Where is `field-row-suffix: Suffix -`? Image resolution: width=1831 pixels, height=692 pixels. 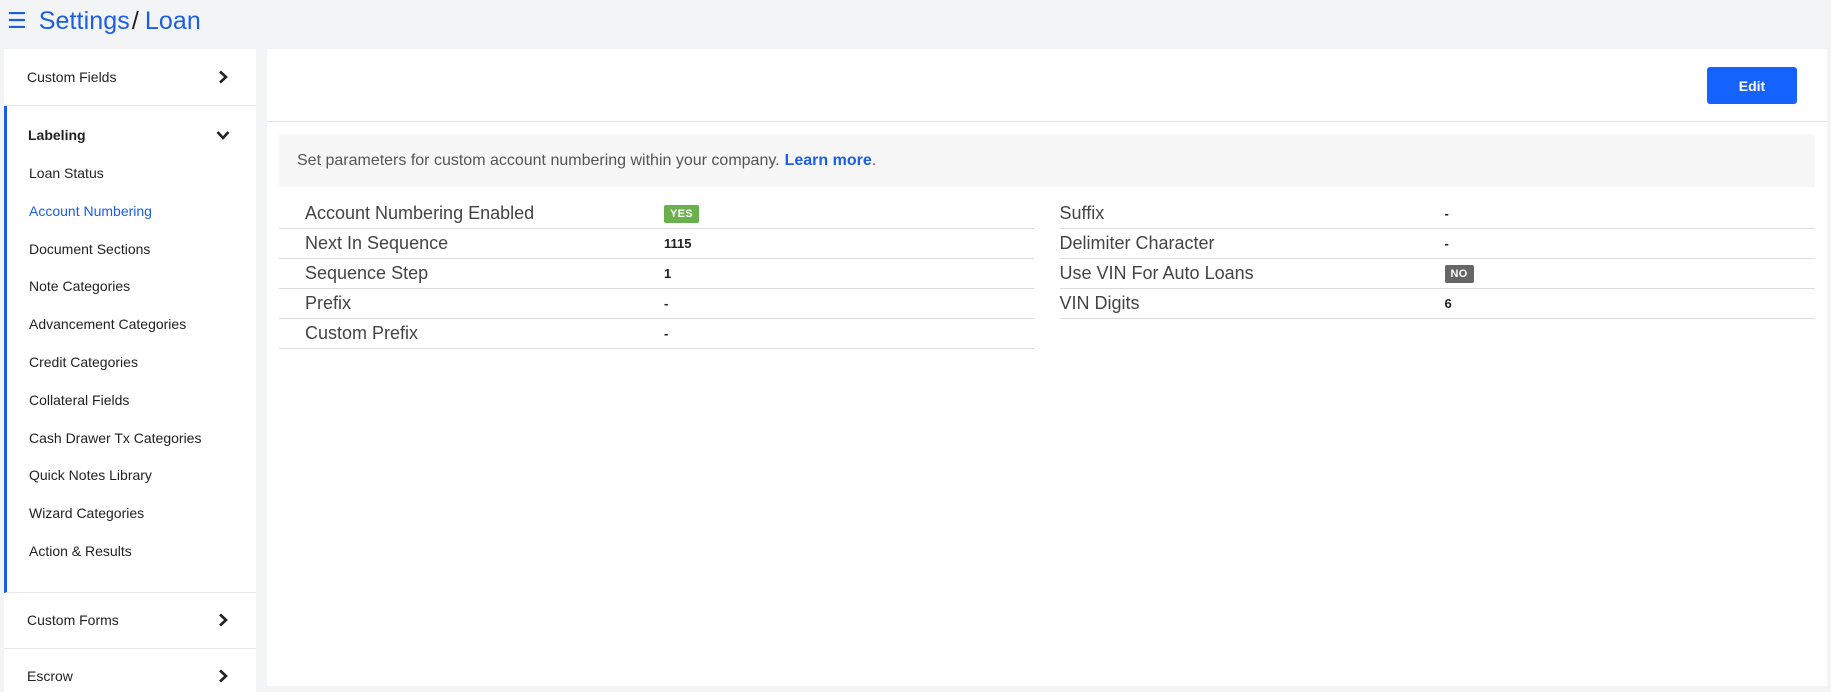
field-row-suffix: Suffix - is located at coordinates (1437, 214).